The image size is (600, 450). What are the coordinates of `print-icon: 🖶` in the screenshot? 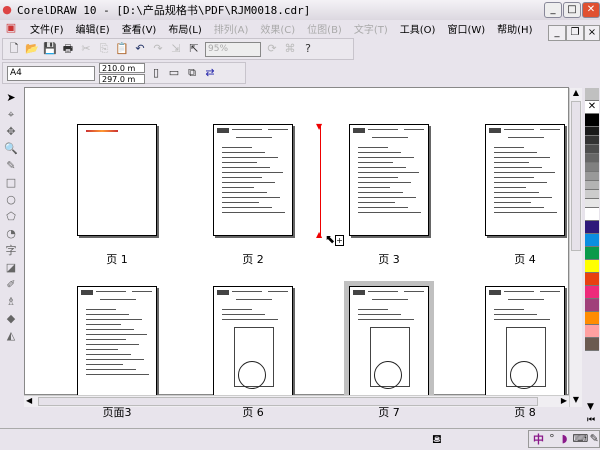 It's located at (68, 49).